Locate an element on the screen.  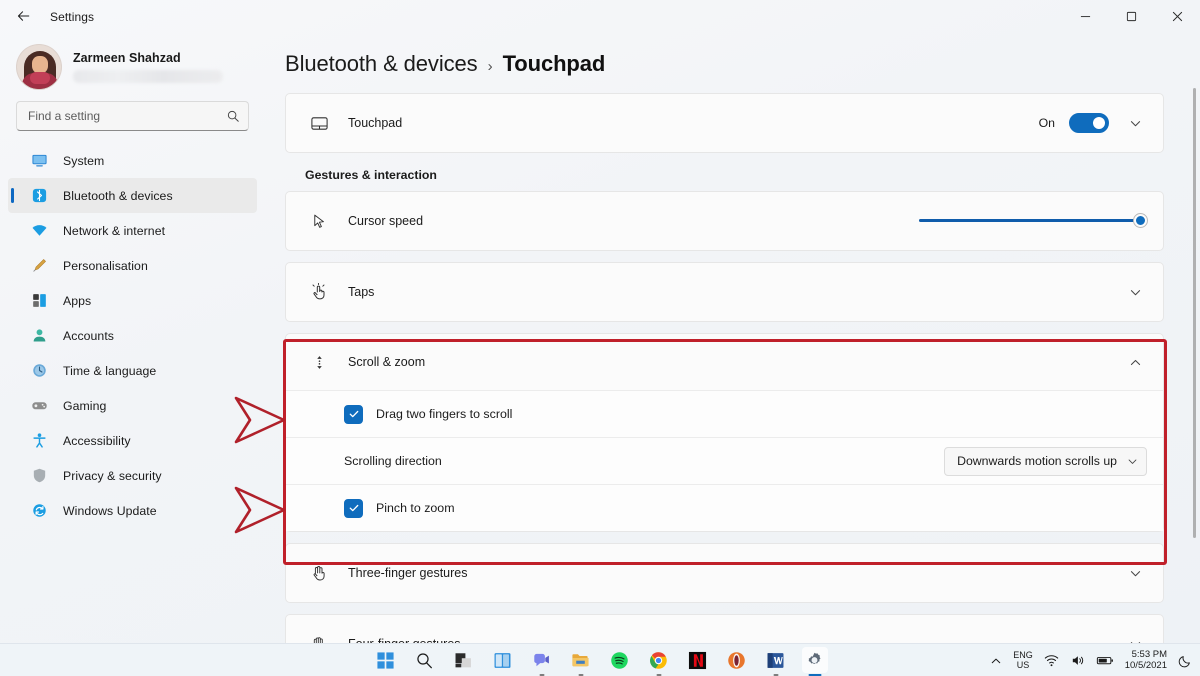
drag-two-fingers-row: Drag two fingers to scroll is located at coordinates (724, 413).